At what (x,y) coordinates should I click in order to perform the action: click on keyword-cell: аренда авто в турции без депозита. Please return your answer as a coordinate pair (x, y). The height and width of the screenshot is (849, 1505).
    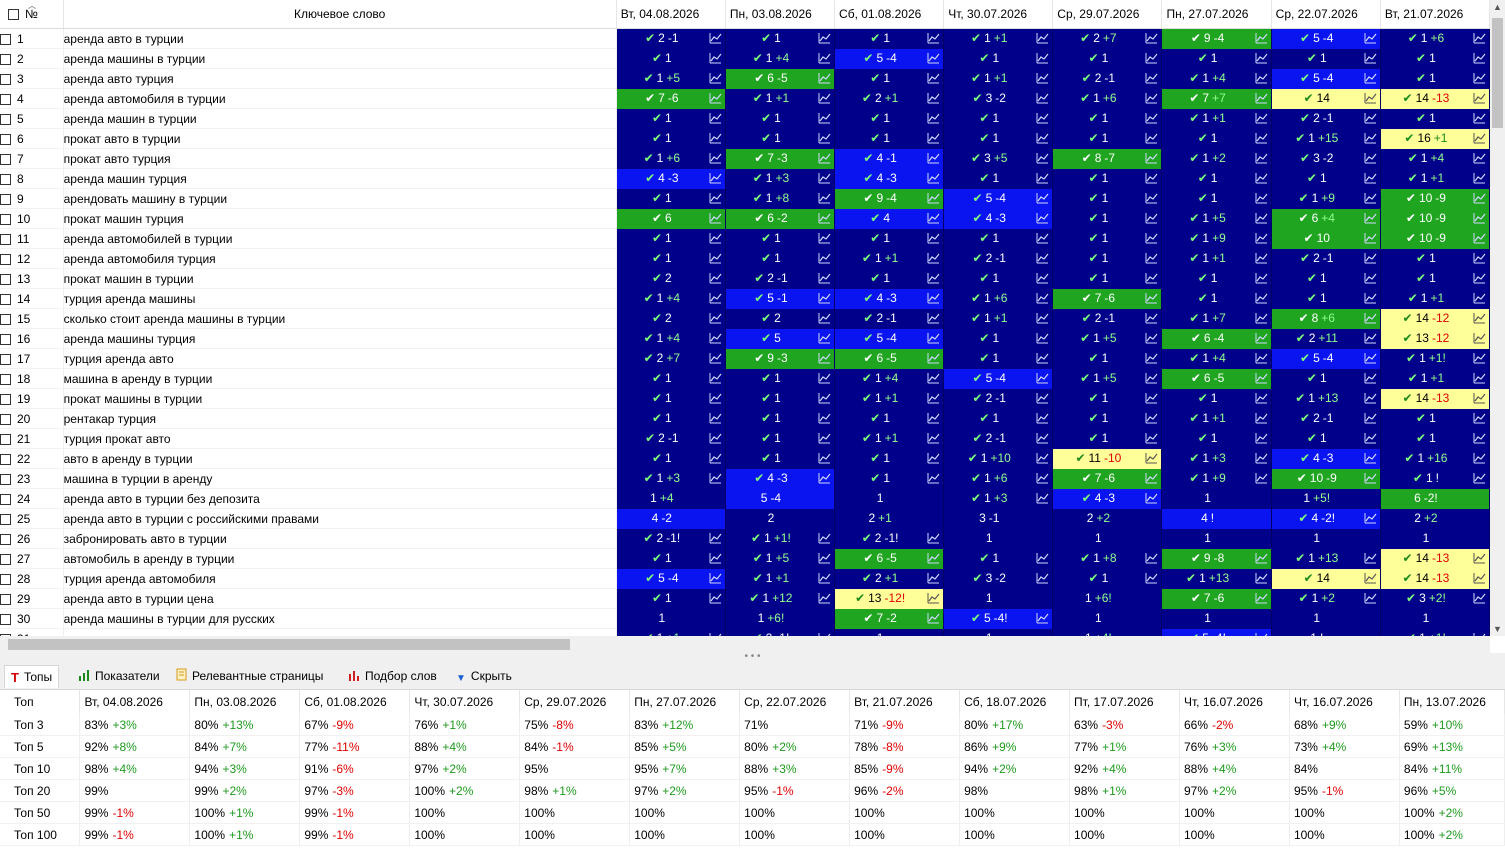
    Looking at the image, I should click on (340, 498).